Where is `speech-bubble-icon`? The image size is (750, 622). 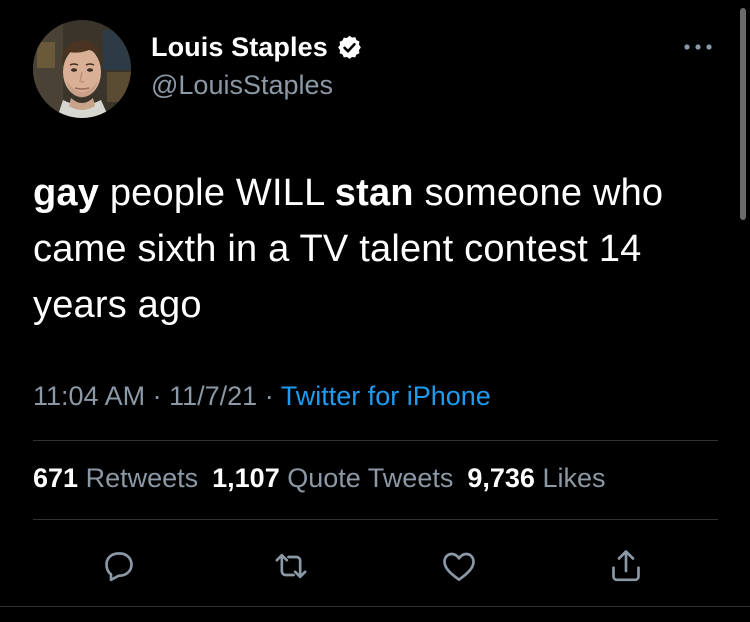 speech-bubble-icon is located at coordinates (119, 567).